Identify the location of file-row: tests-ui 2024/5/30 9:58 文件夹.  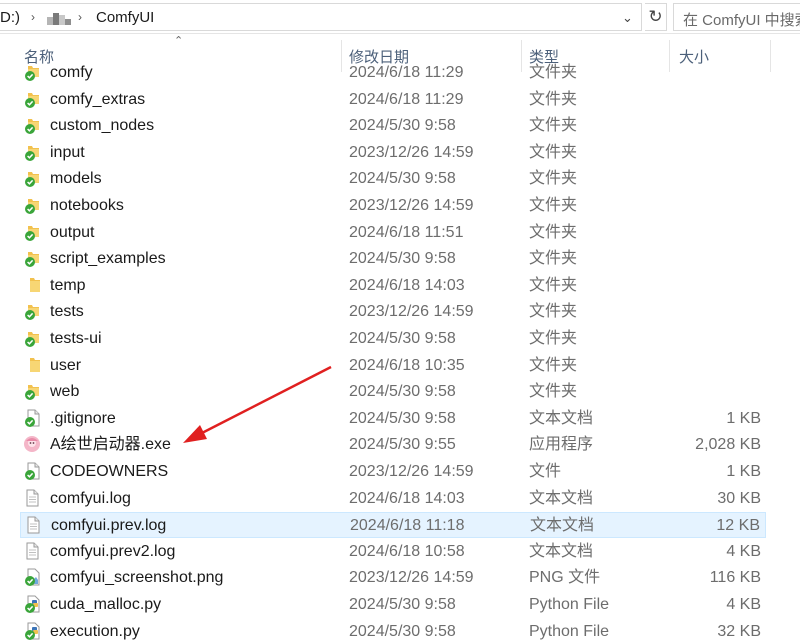
(393, 339).